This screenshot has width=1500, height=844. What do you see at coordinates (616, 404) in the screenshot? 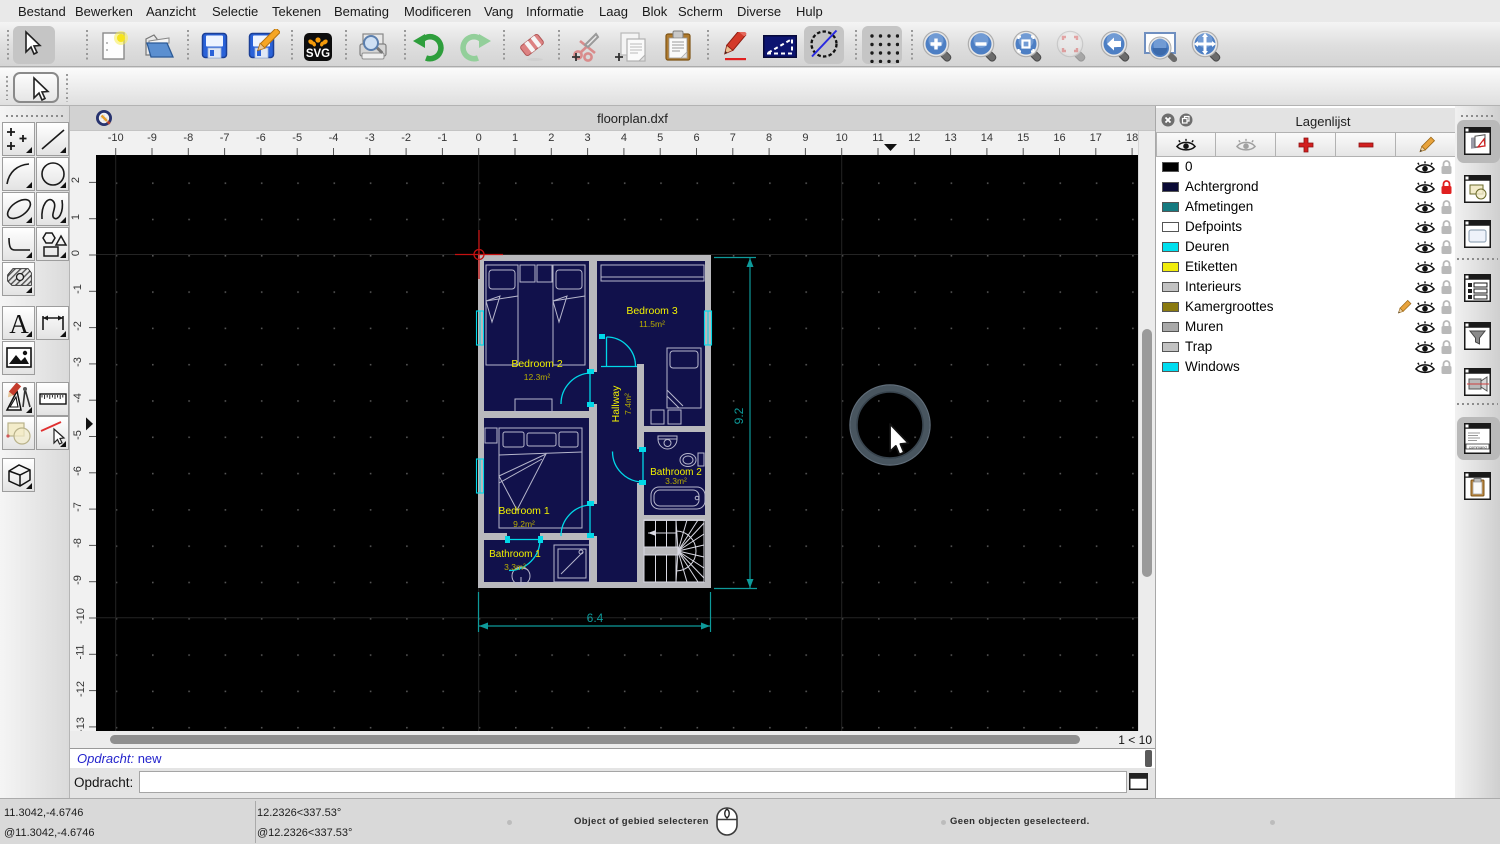
I see `svg-text: Hallway` at bounding box center [616, 404].